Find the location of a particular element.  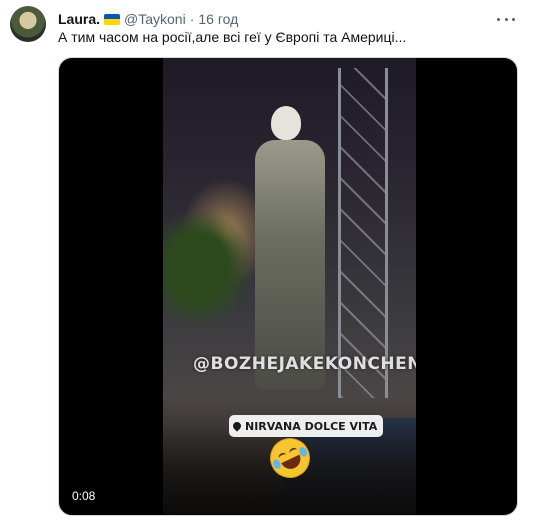

tweet-header: Laura. @Taykoni · 16 год is located at coordinates (275, 19).